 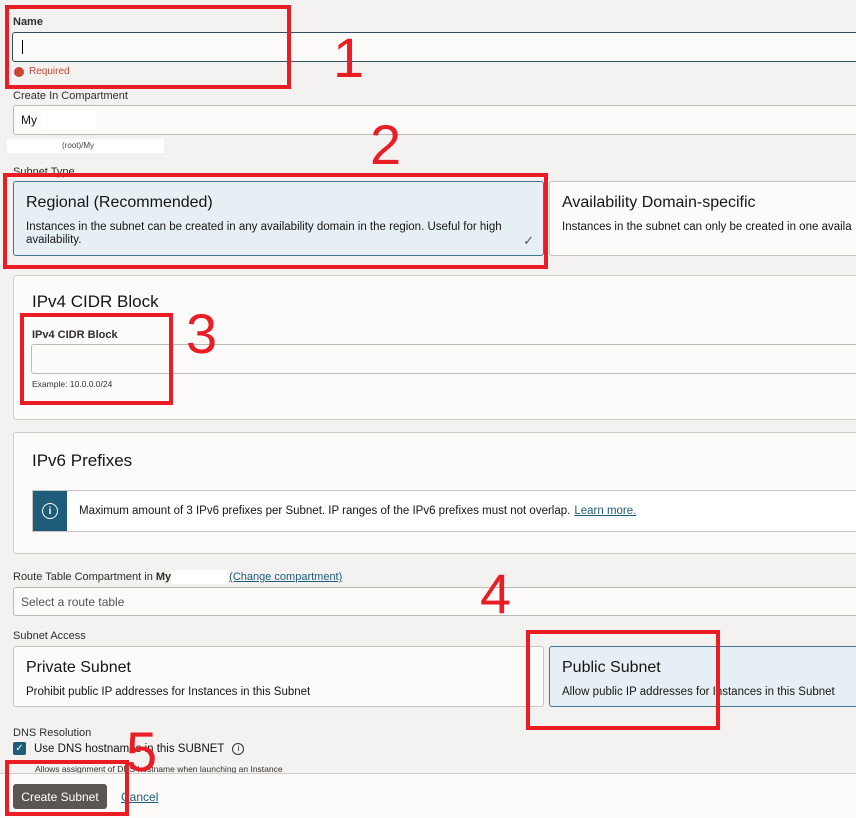 I want to click on annotation-number-2: 2, so click(x=386, y=144).